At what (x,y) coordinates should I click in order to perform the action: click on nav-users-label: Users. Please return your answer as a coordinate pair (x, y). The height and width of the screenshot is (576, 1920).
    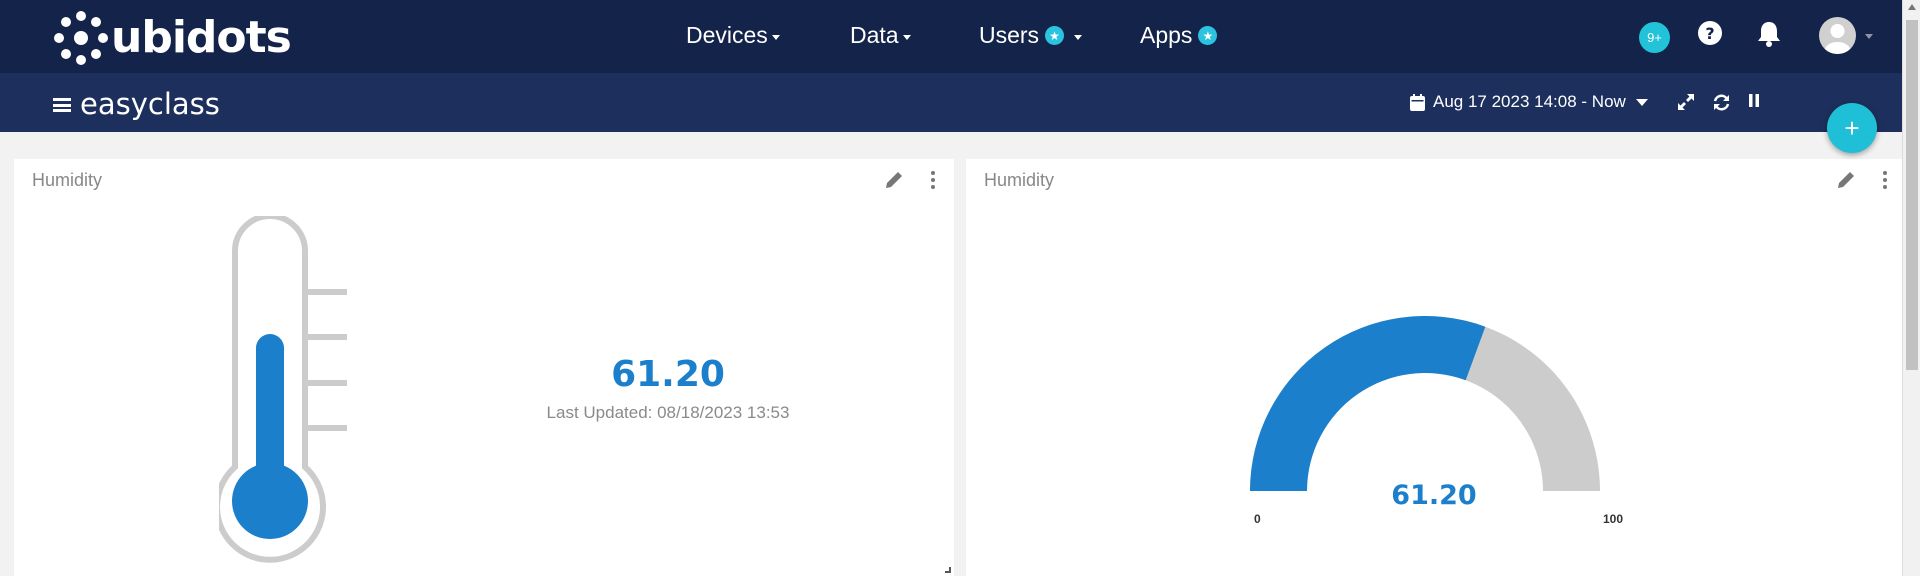
    Looking at the image, I should click on (1009, 35).